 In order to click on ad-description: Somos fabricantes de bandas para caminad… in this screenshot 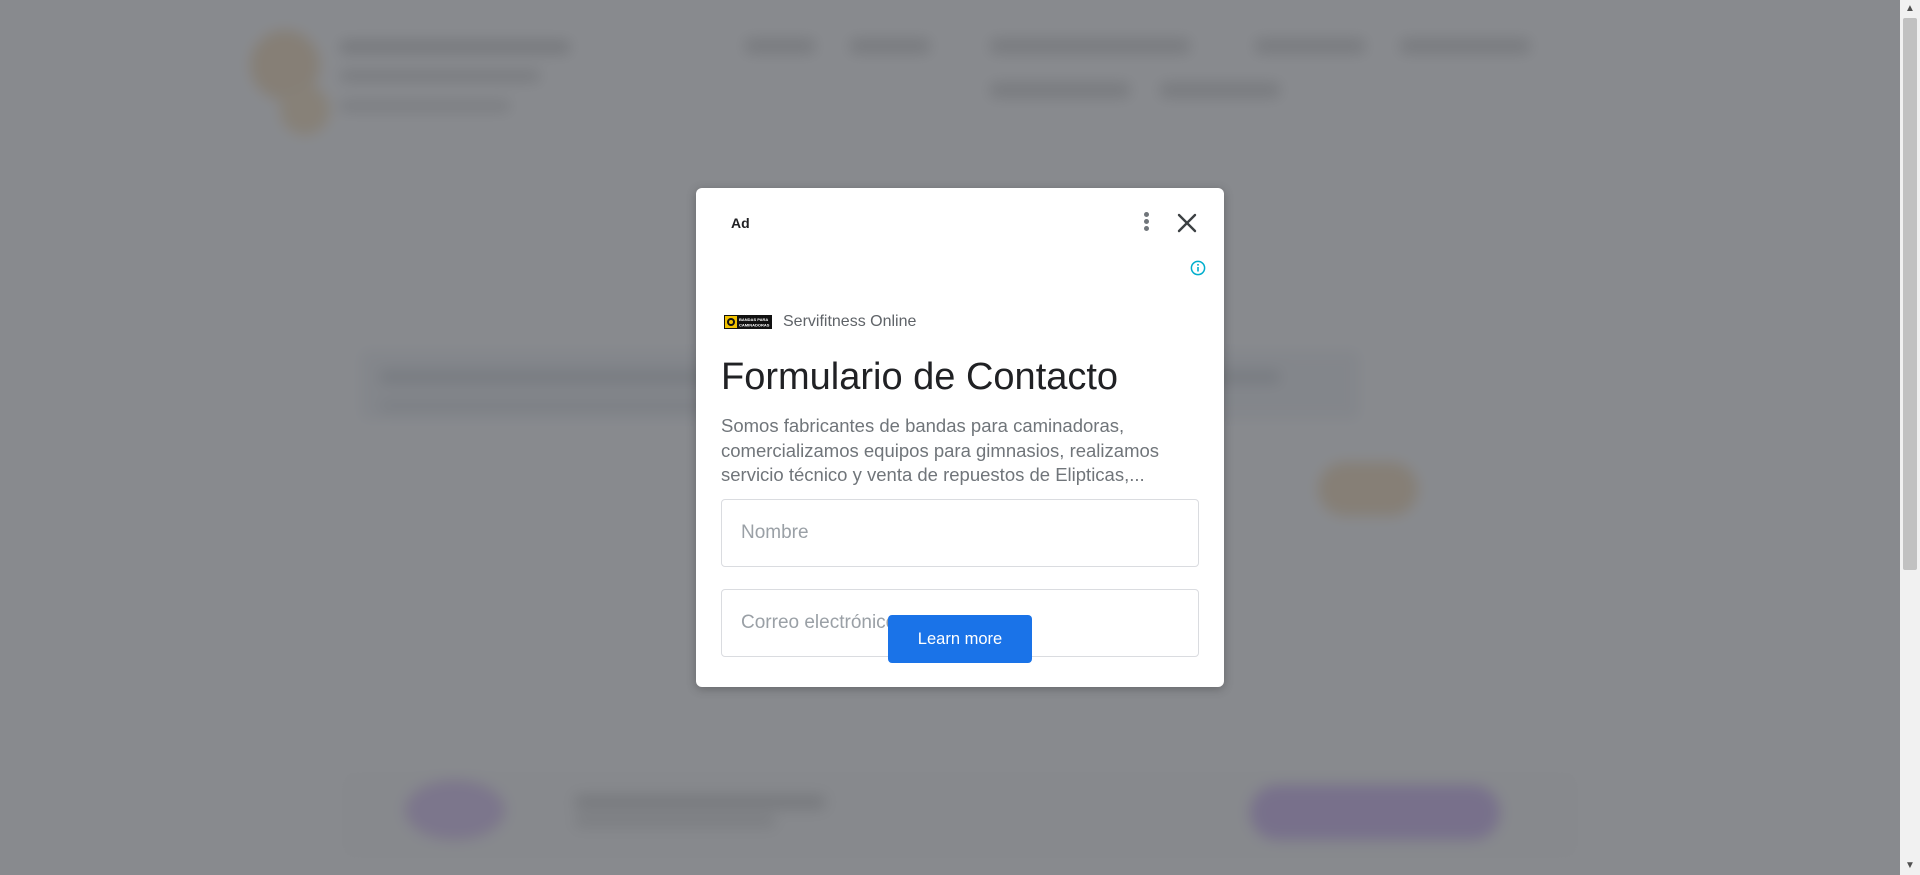, I will do `click(956, 451)`.